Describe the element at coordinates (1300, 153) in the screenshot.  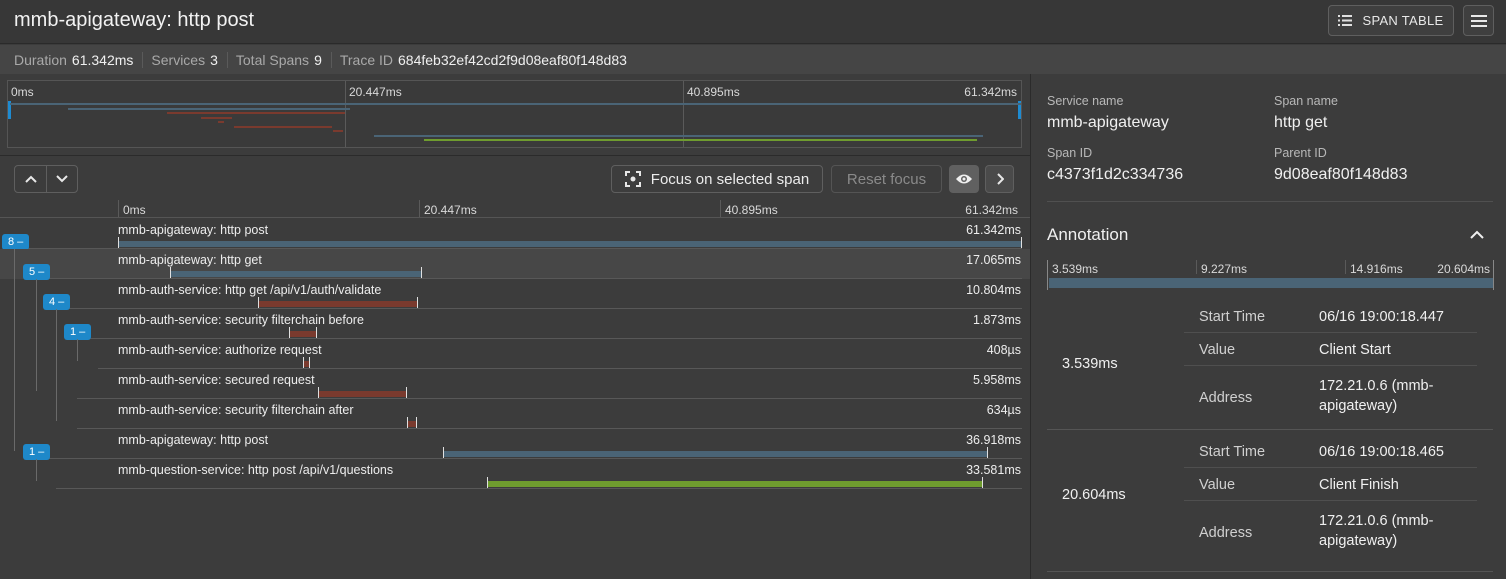
I see `parent-id-label: Parent ID` at that location.